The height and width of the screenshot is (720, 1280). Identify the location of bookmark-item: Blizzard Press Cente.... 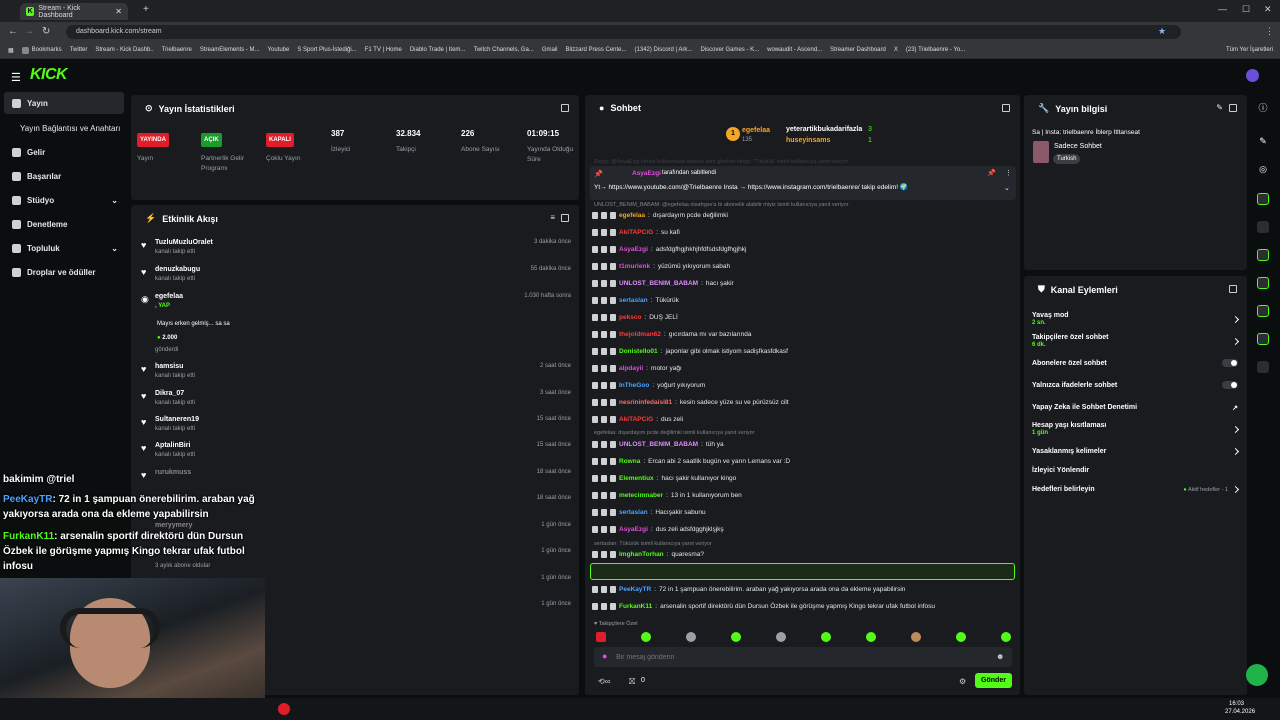
(595, 50).